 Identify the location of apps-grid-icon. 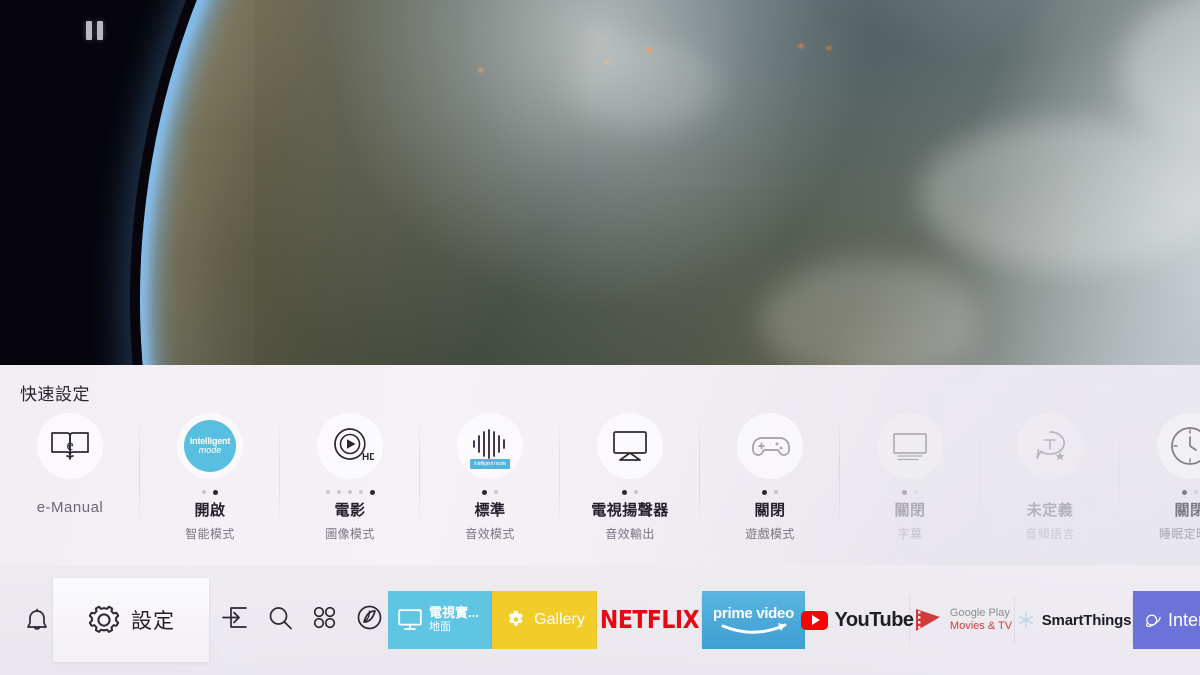
(324, 617).